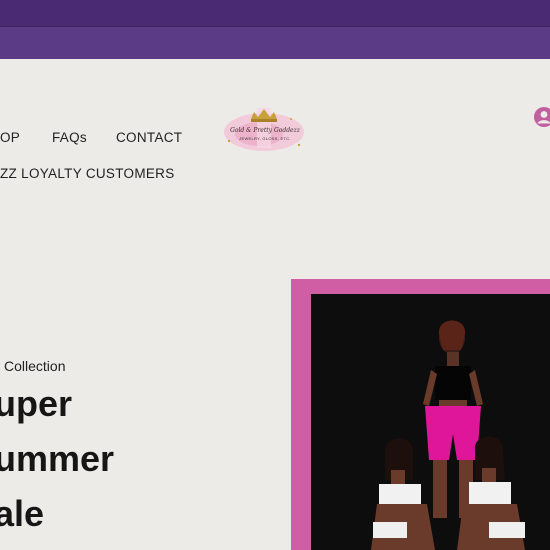  I want to click on hero-title-line-2: ummer, so click(57, 458).